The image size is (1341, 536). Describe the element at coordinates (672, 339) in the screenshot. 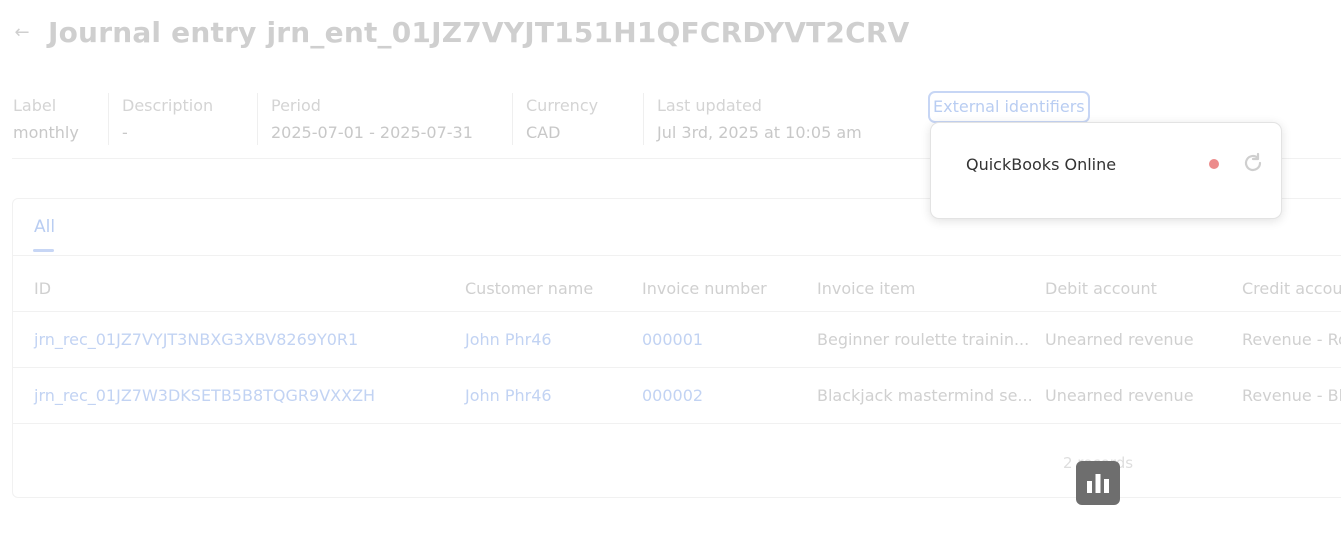

I see `row-invoice-number-link: 000001` at that location.